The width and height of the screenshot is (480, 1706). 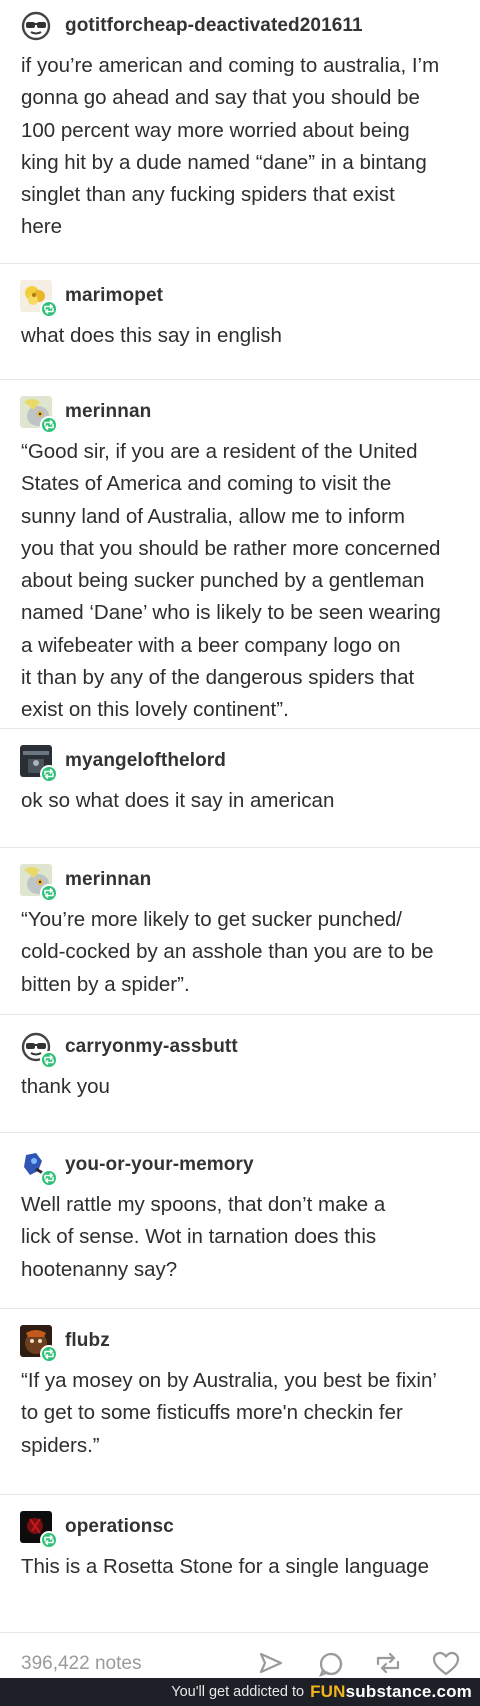 What do you see at coordinates (87, 1341) in the screenshot?
I see `username-link: flubz` at bounding box center [87, 1341].